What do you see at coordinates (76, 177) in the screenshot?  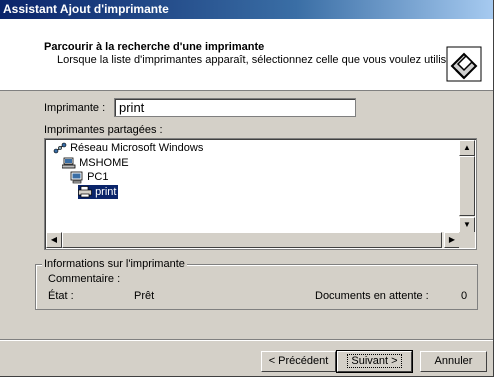 I see `computer-icon` at bounding box center [76, 177].